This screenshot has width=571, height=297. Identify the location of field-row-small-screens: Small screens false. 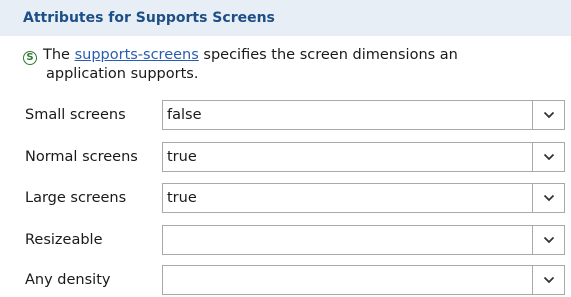
(285, 115).